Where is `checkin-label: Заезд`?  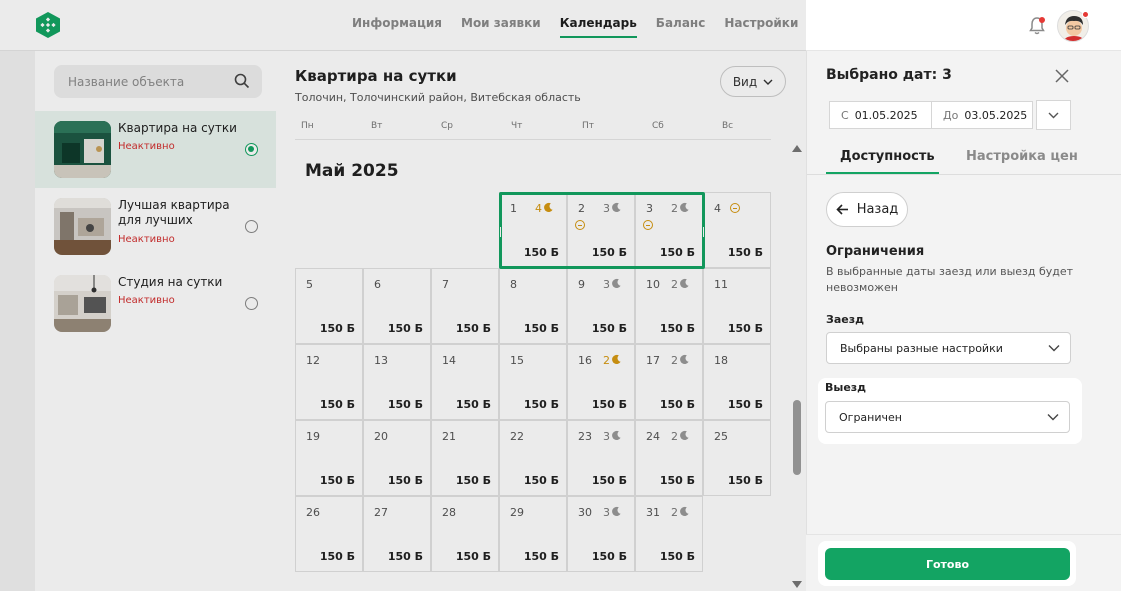 checkin-label: Заезд is located at coordinates (845, 319).